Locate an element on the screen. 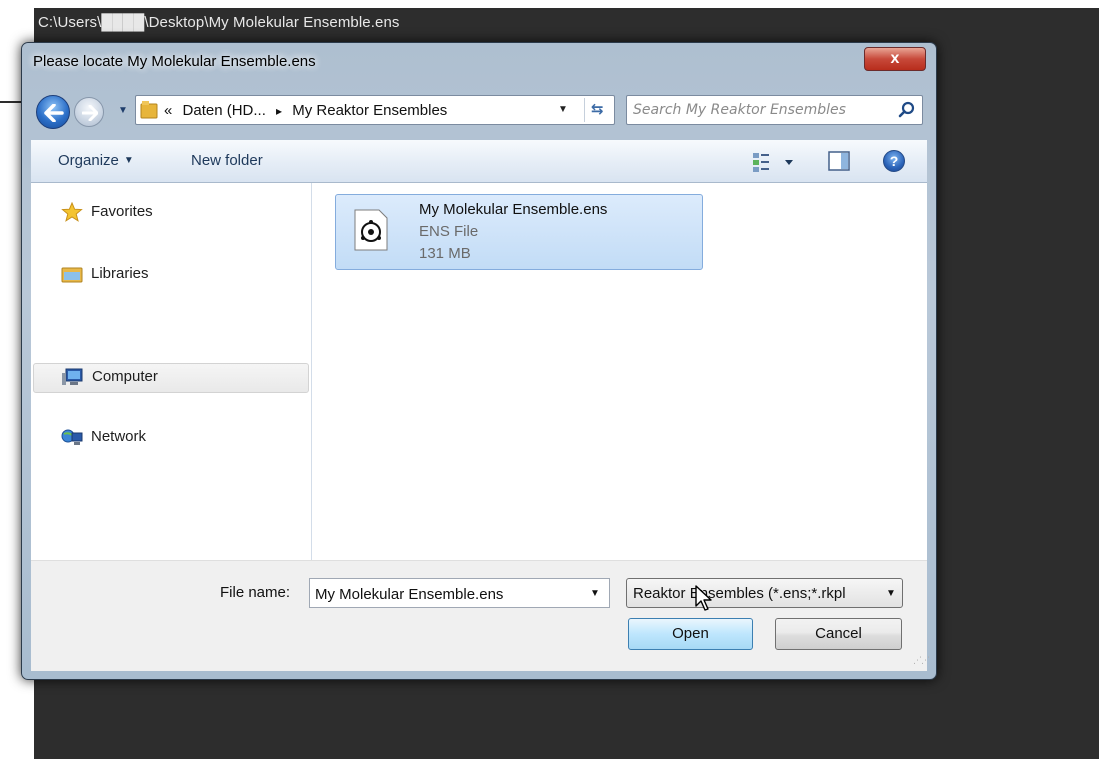 This screenshot has height=759, width=1099. resize-grip-icon: ⋰⋰ is located at coordinates (921, 660).